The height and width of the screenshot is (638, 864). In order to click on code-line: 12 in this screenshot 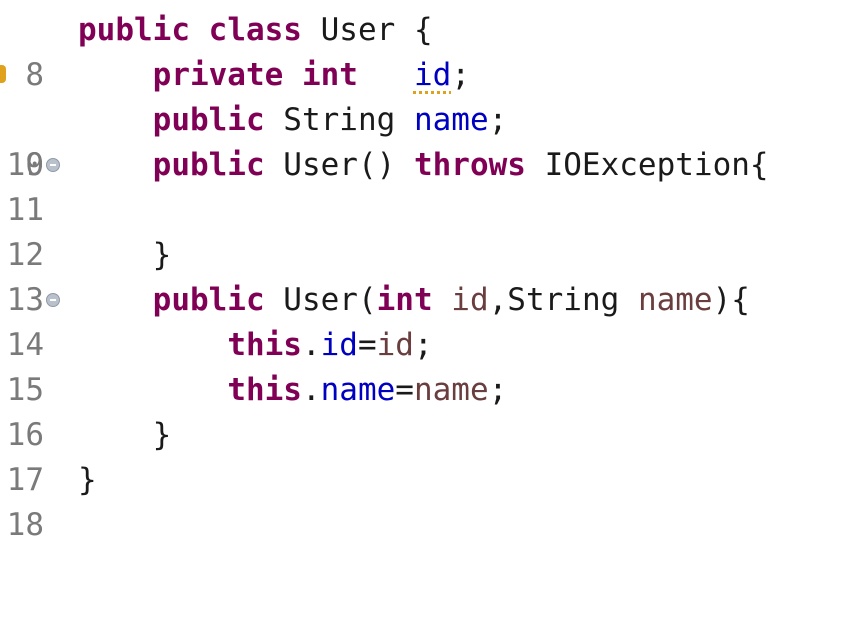, I will do `click(432, 230)`.